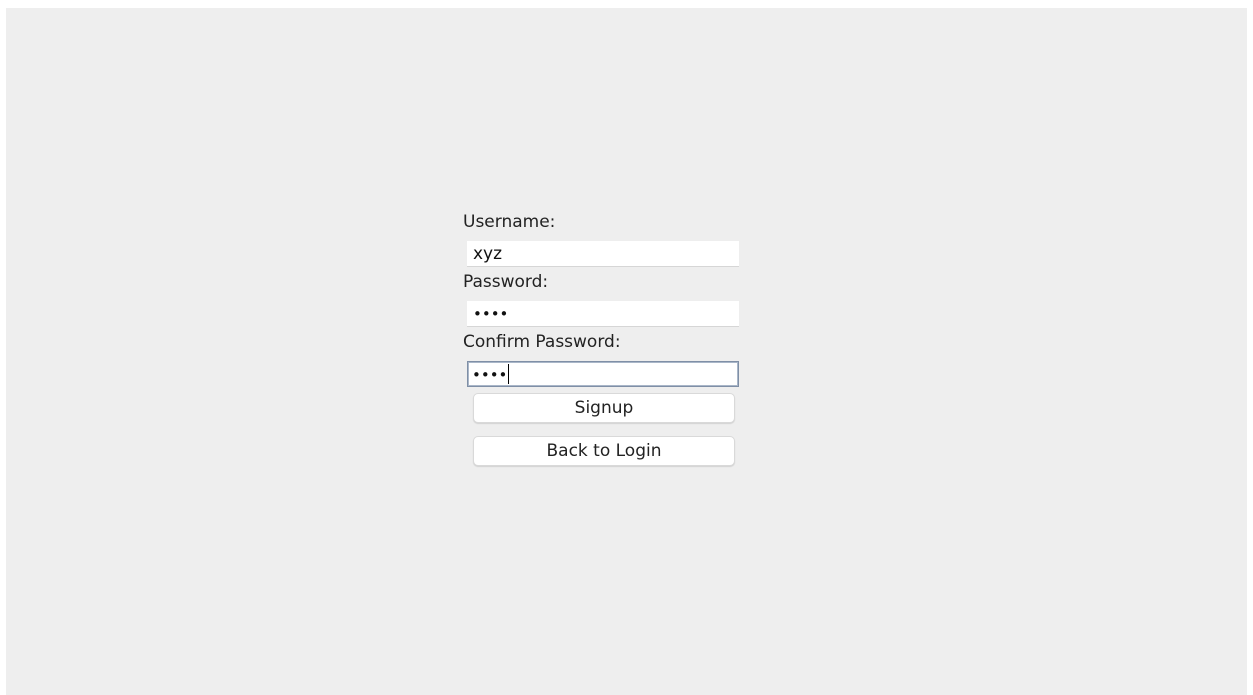  Describe the element at coordinates (509, 374) in the screenshot. I see `text-caret` at that location.